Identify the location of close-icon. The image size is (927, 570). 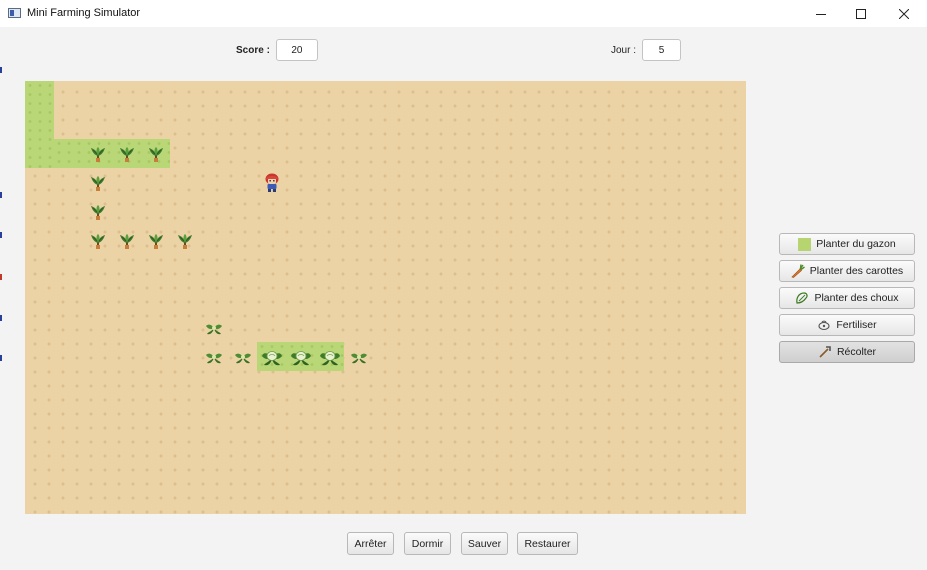
(903, 13).